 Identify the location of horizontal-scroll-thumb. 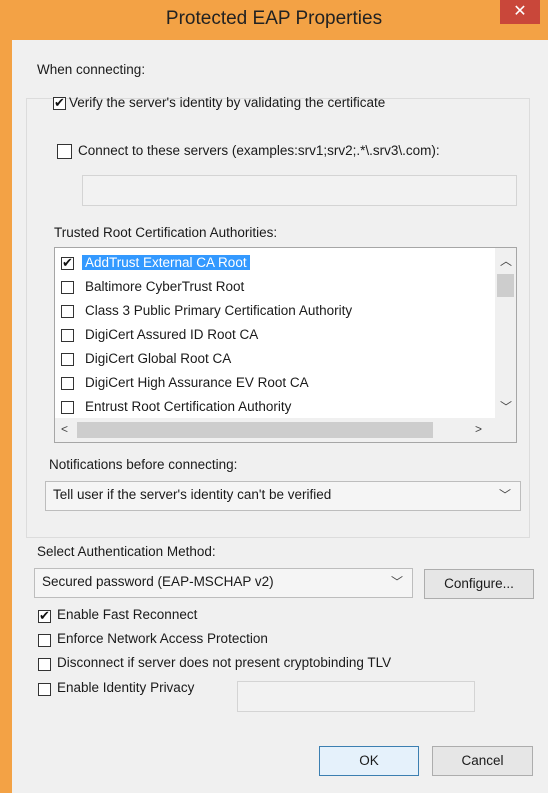
(255, 430).